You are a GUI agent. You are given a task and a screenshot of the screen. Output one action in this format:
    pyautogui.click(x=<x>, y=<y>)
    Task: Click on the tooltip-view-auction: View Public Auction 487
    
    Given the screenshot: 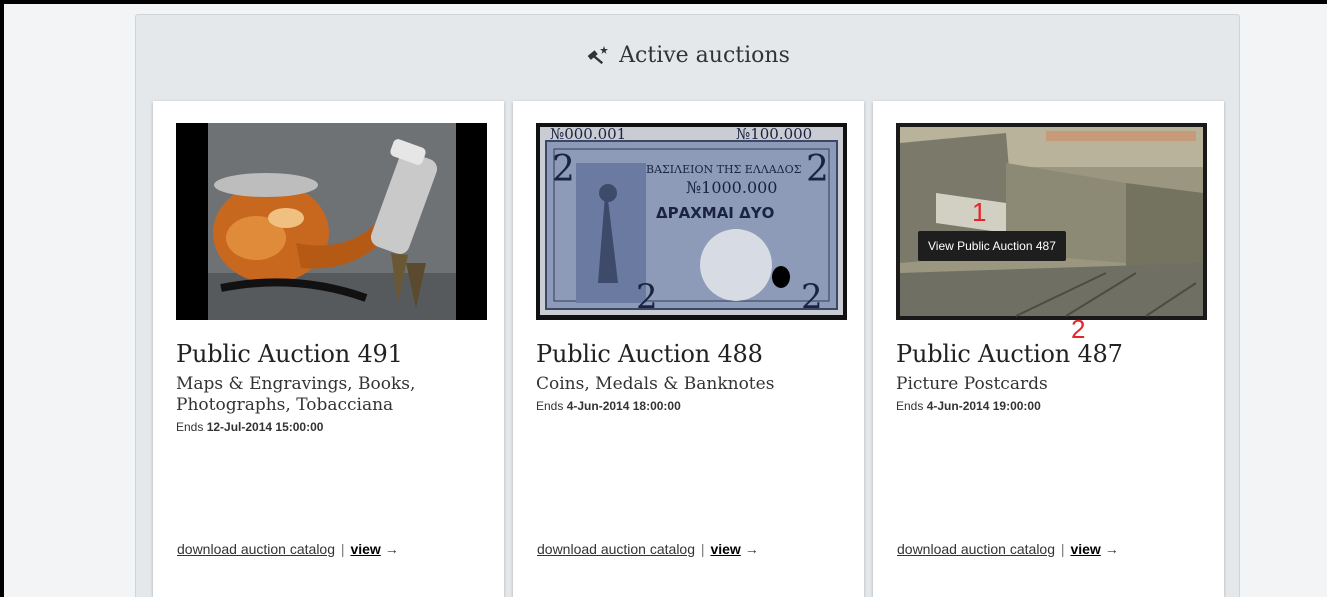 What is the action you would take?
    pyautogui.click(x=992, y=246)
    